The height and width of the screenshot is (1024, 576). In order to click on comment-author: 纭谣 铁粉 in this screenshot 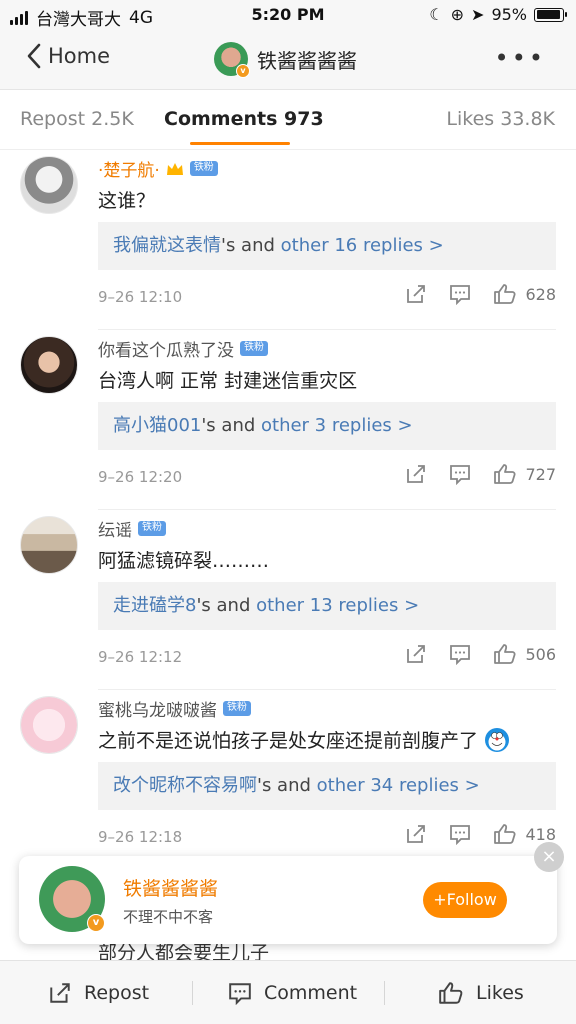, I will do `click(132, 528)`.